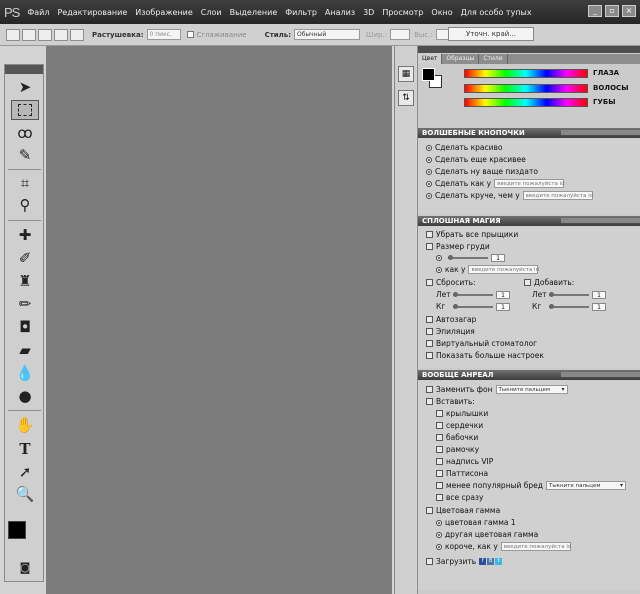 The image size is (640, 594). Describe the element at coordinates (462, 413) in the screenshot. I see `insert-wings-checkbox: крылышки` at that location.